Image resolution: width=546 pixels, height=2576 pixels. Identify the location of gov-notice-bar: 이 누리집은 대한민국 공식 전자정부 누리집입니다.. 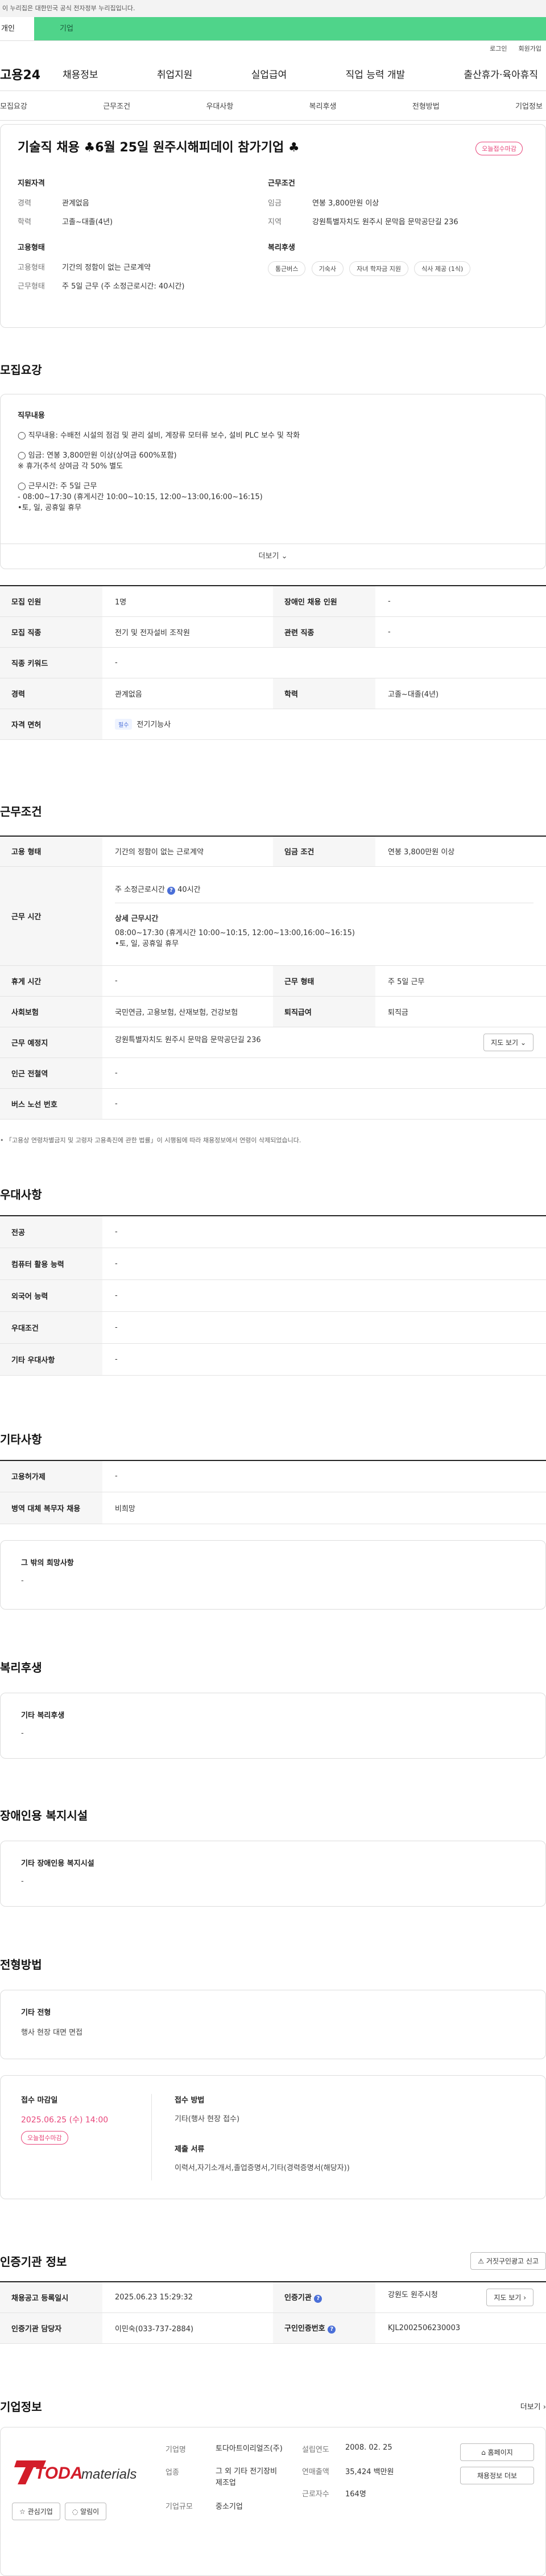
(273, 9).